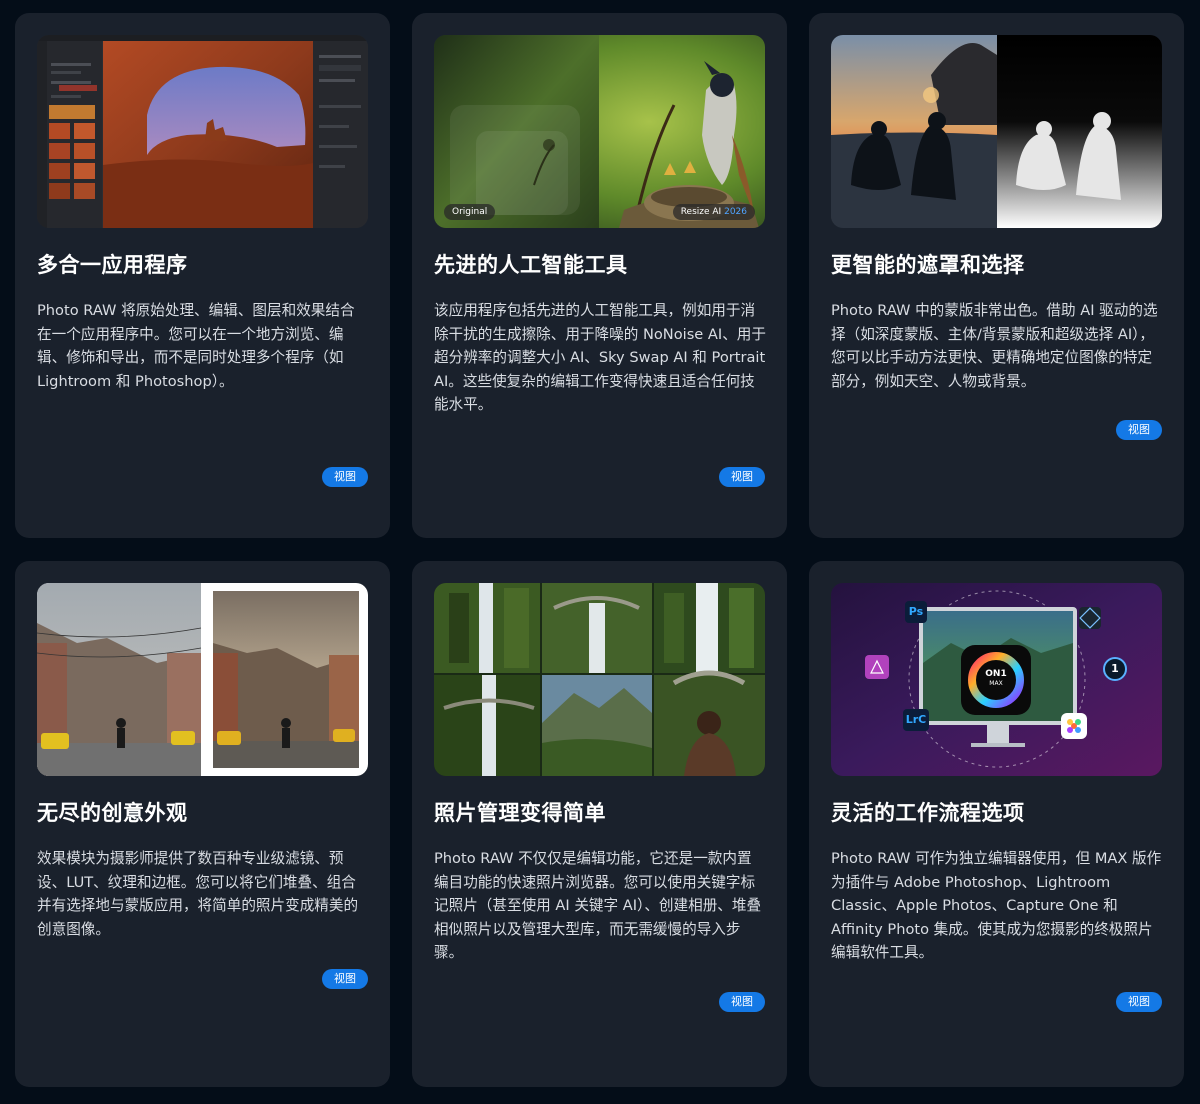 The height and width of the screenshot is (1104, 1200). What do you see at coordinates (202, 131) in the screenshot?
I see `card-image-app-screenshot` at bounding box center [202, 131].